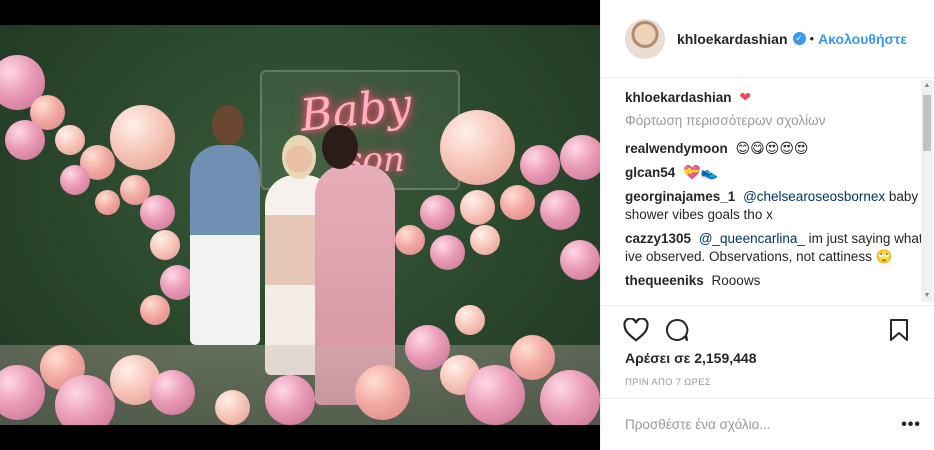 The height and width of the screenshot is (450, 934). I want to click on post-timestamp: ΠΡΙΝ ΑΠΟ 7 ΩΡΕΣ, so click(668, 382).